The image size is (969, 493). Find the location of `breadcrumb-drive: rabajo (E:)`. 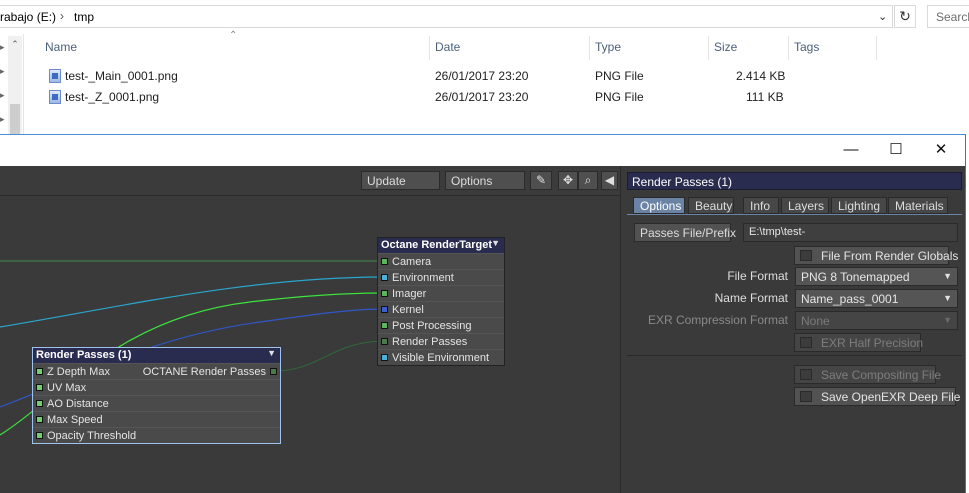

breadcrumb-drive: rabajo (E:) is located at coordinates (28, 17).